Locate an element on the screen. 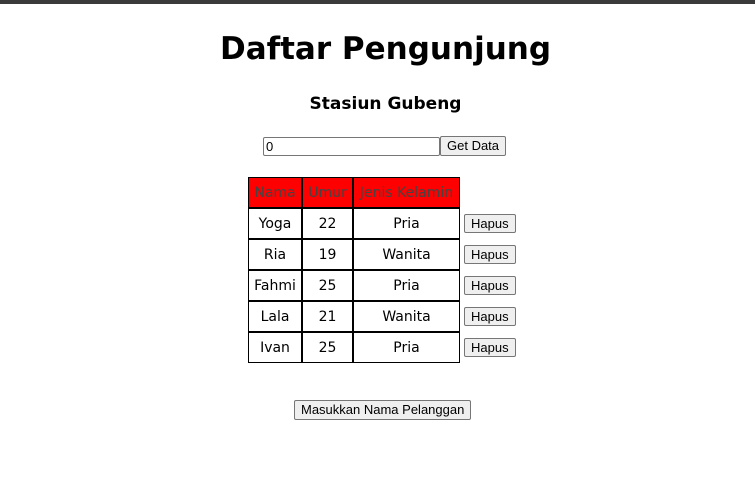 This screenshot has width=755, height=494. page-title: Daftar Pengunjung is located at coordinates (385, 49).